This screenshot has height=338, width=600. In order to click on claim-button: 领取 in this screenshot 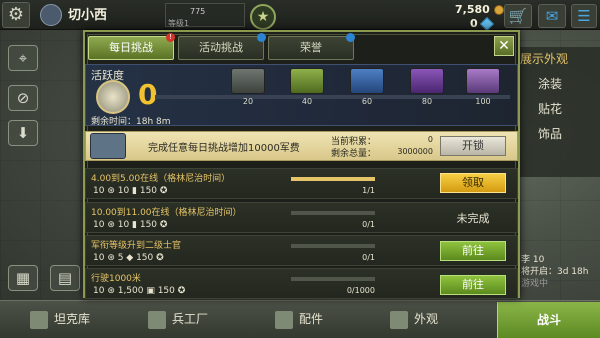, I will do `click(473, 183)`.